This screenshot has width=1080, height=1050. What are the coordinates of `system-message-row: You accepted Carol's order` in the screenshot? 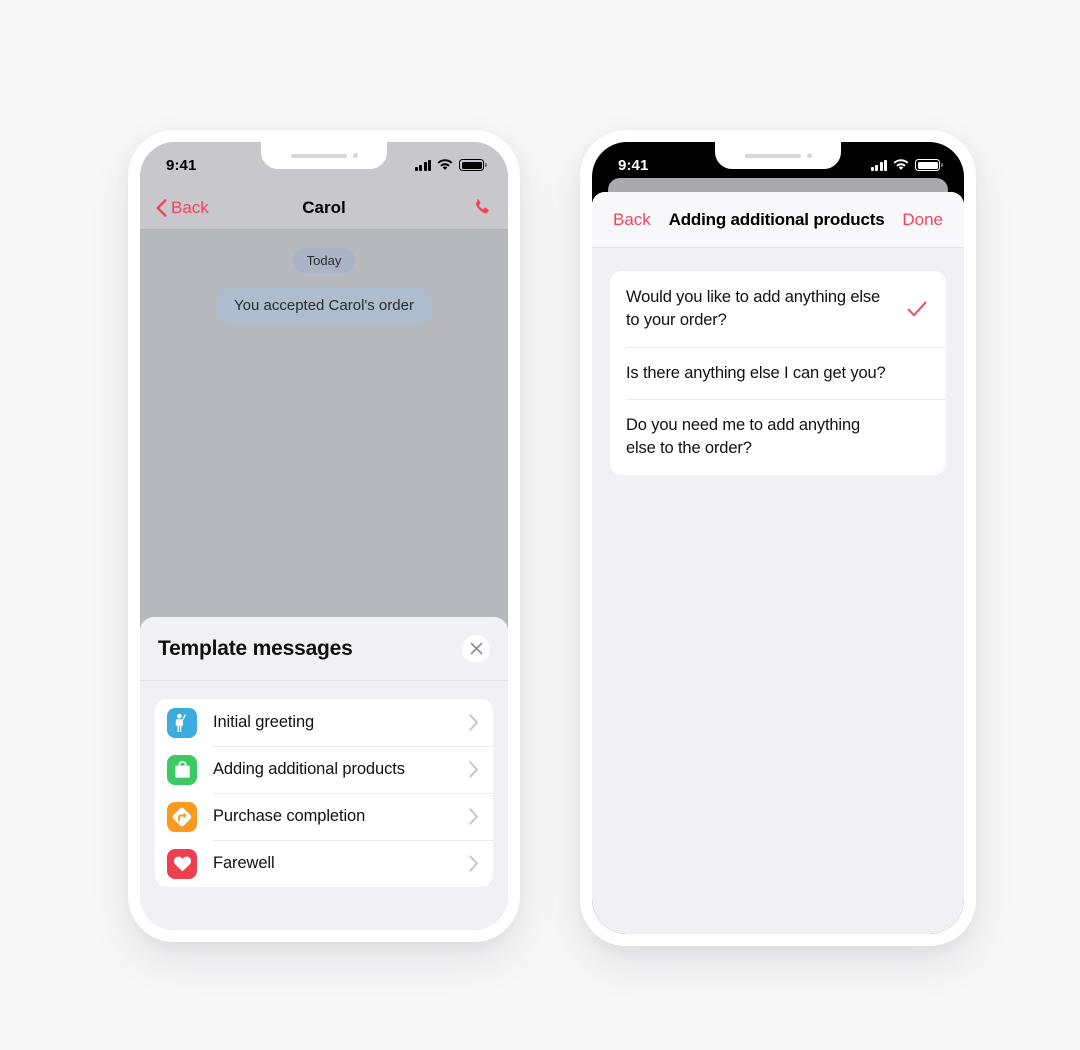 It's located at (324, 305).